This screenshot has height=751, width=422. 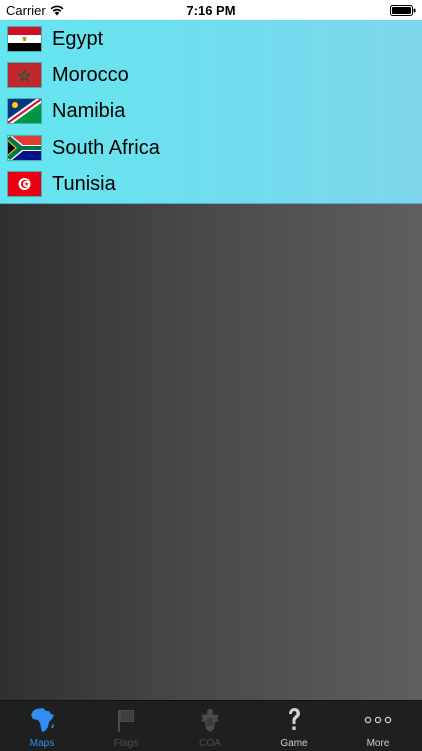 What do you see at coordinates (84, 184) in the screenshot?
I see `country-name: Tunisia` at bounding box center [84, 184].